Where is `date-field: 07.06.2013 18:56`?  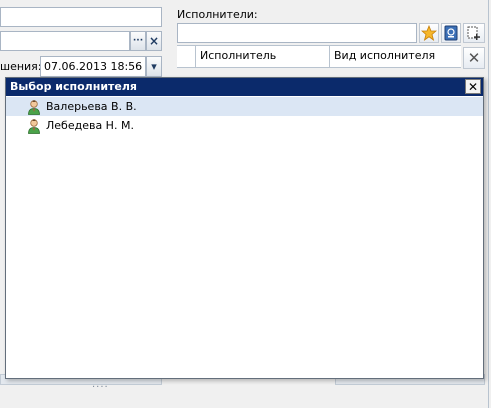 date-field: 07.06.2013 18:56 is located at coordinates (93, 66).